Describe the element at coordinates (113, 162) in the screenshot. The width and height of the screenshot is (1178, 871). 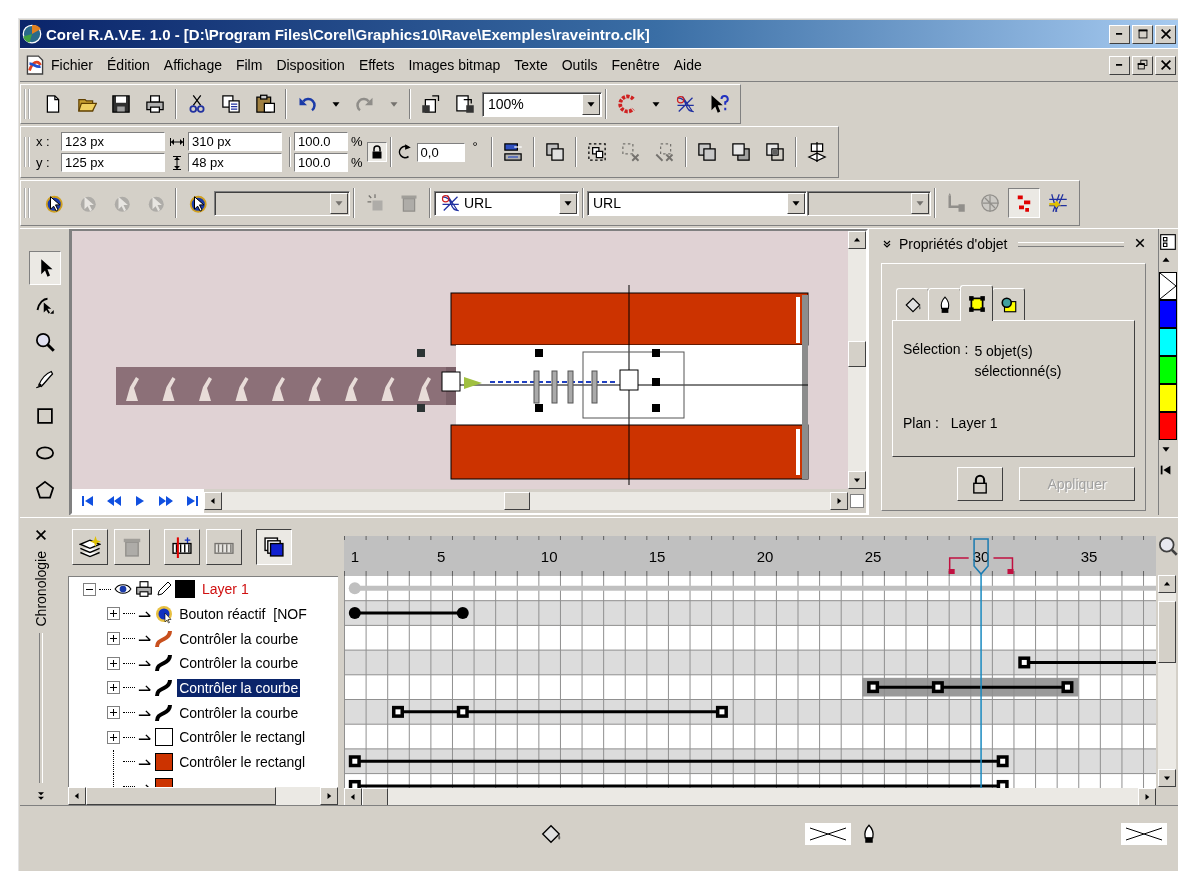
I see `y-field: 125 px` at that location.